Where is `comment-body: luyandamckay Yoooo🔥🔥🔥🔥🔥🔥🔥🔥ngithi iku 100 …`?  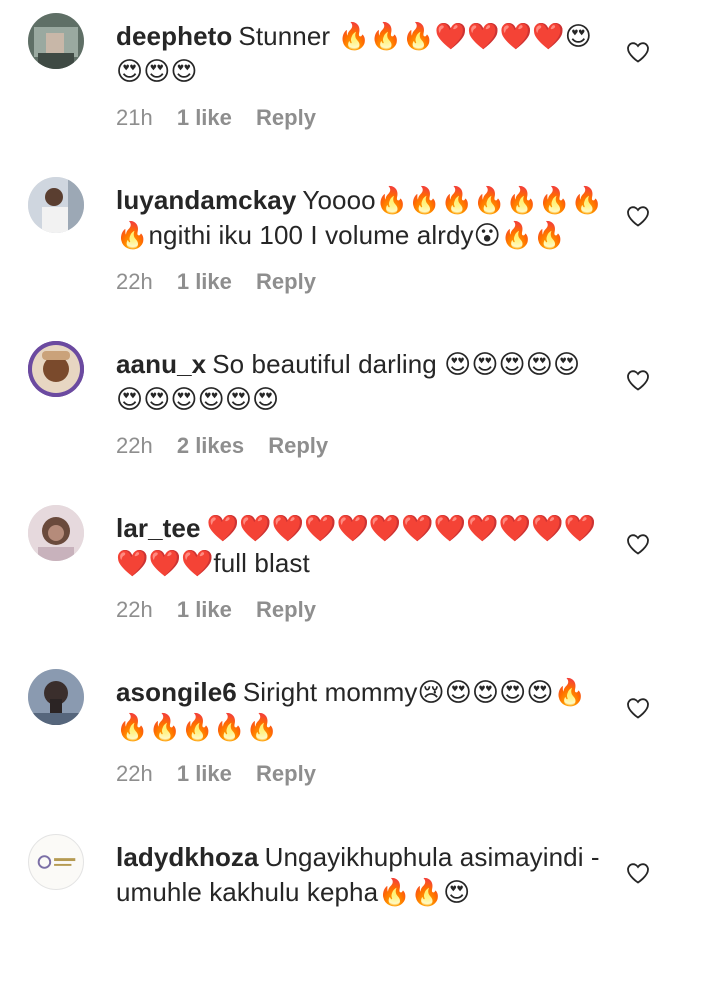
comment-body: luyandamckay Yoooo🔥🔥🔥🔥🔥🔥🔥🔥ngithi iku 100 … is located at coordinates (361, 218).